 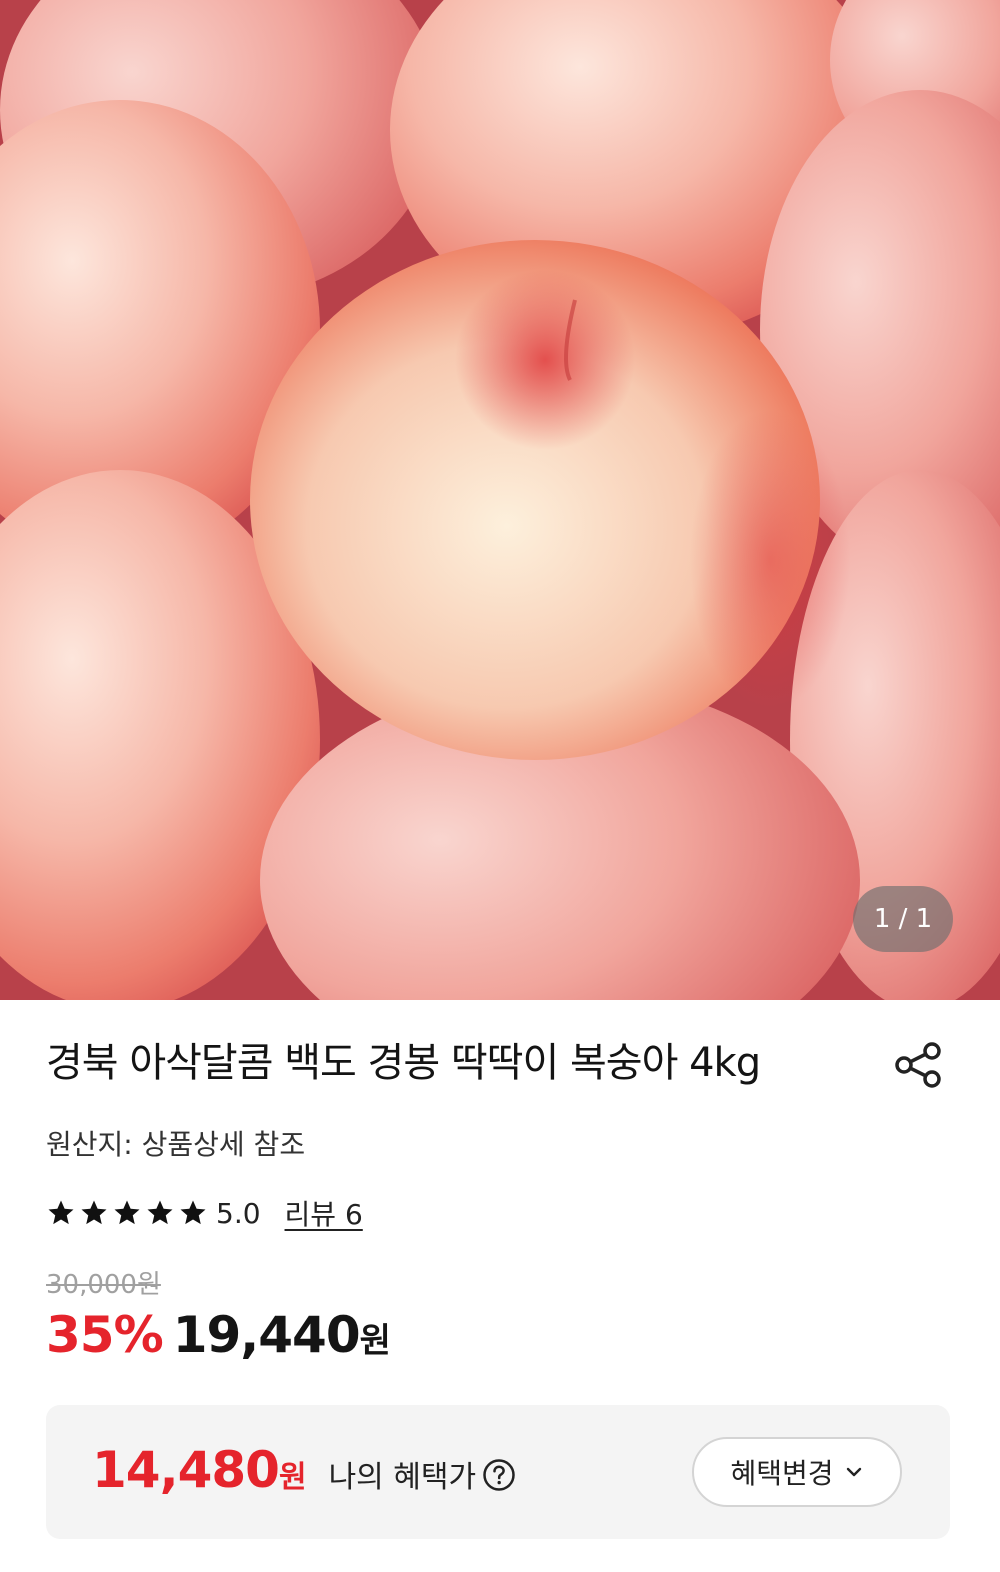 What do you see at coordinates (238, 1213) in the screenshot?
I see `rating-value: 5.0` at bounding box center [238, 1213].